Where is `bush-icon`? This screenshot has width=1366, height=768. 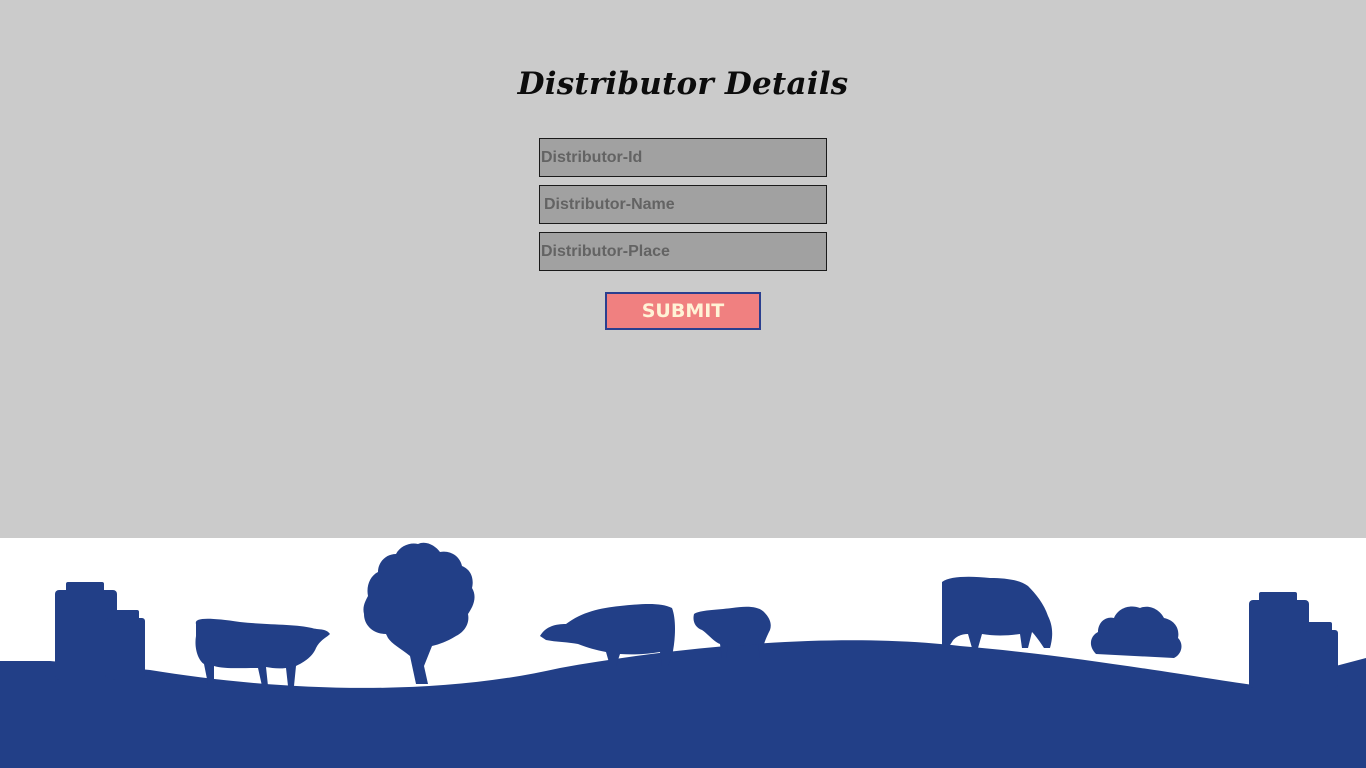 bush-icon is located at coordinates (1136, 632).